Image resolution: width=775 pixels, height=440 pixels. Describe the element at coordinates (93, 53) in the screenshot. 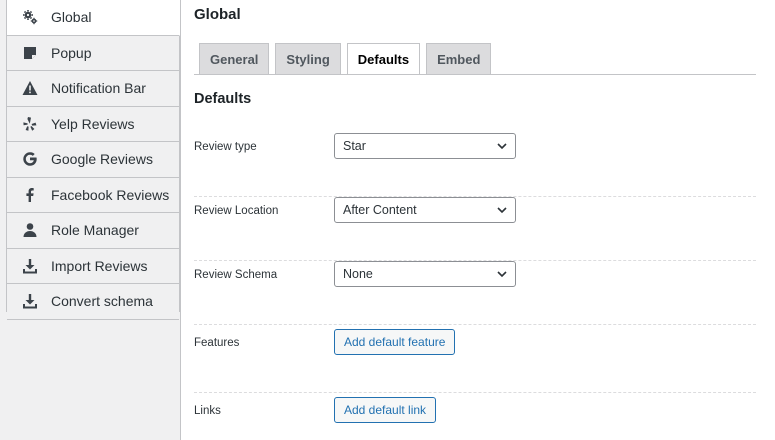

I see `sidebar-item-popup: Popup` at that location.